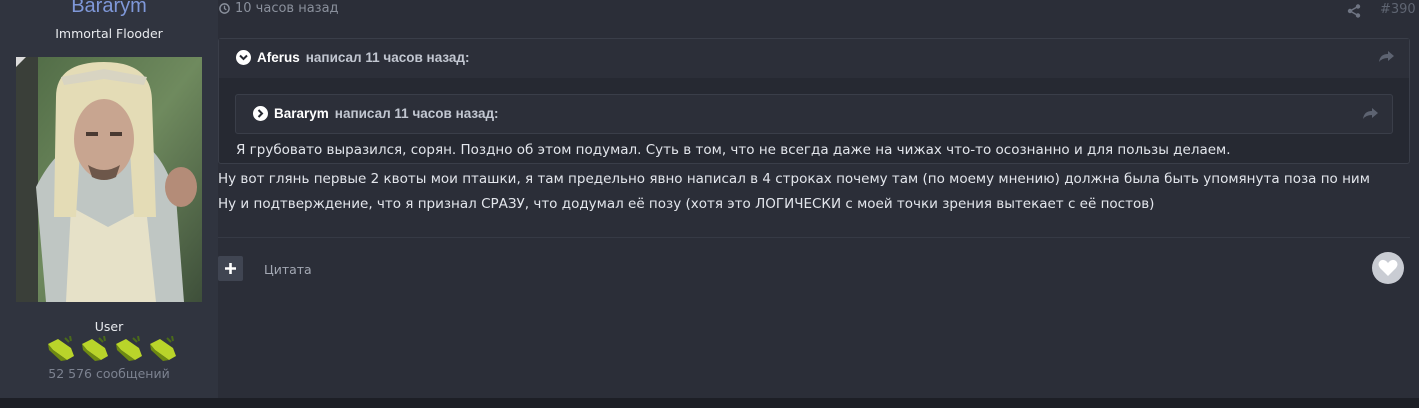 Image resolution: width=1419 pixels, height=408 pixels. What do you see at coordinates (260, 113) in the screenshot?
I see `chevron-right-icon` at bounding box center [260, 113].